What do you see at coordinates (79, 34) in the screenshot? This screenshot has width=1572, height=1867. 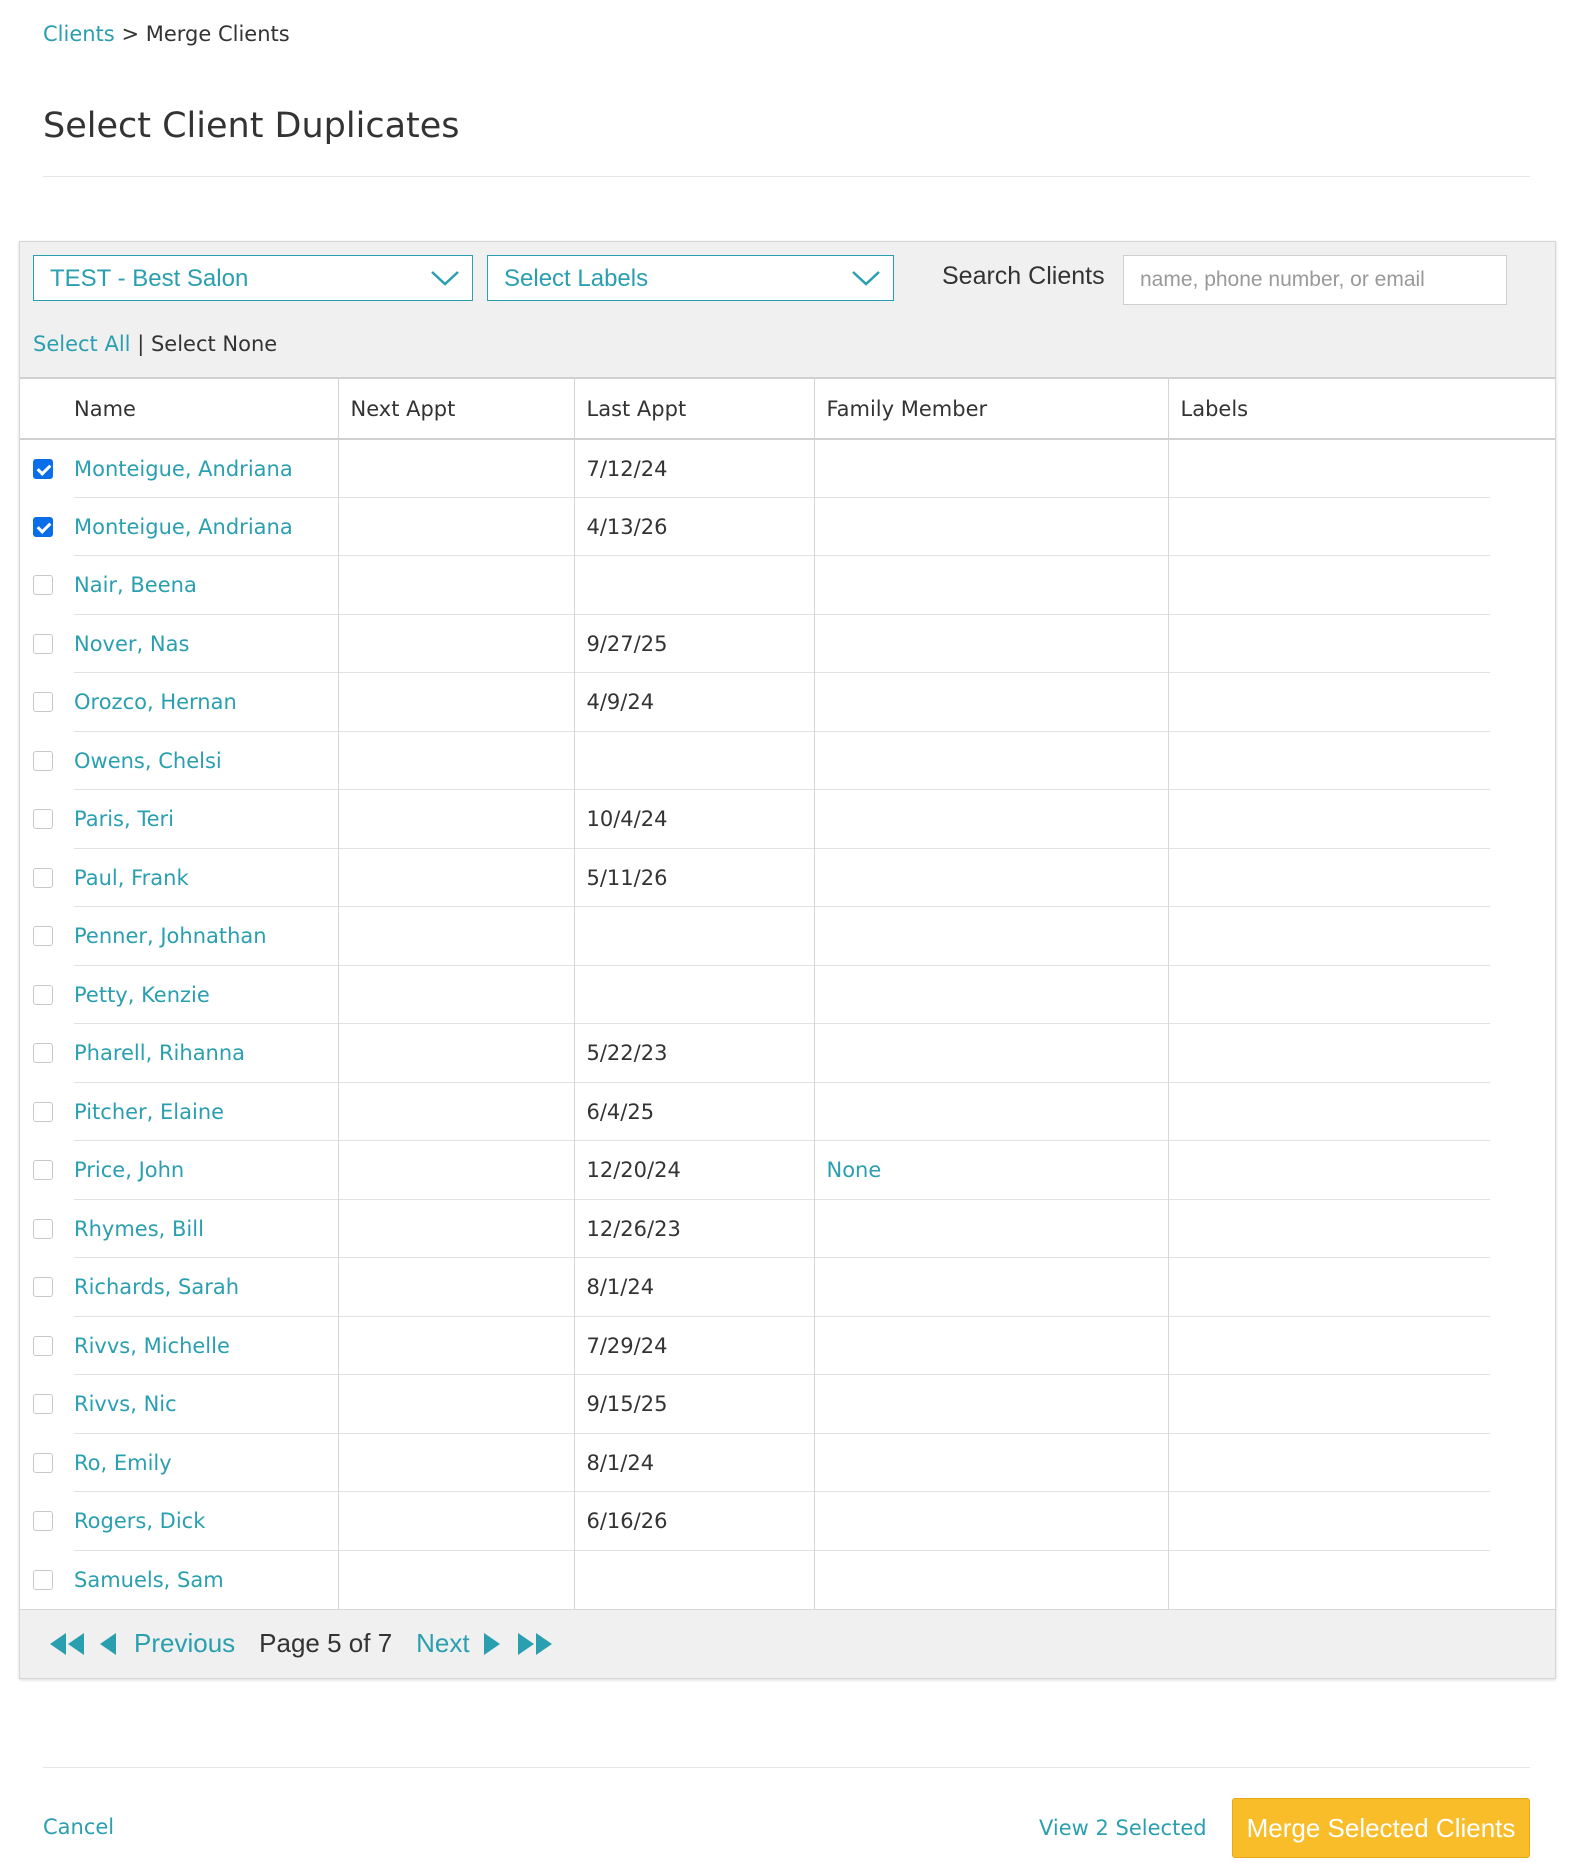 I see `breadcrumb-clients-link: Clients` at bounding box center [79, 34].